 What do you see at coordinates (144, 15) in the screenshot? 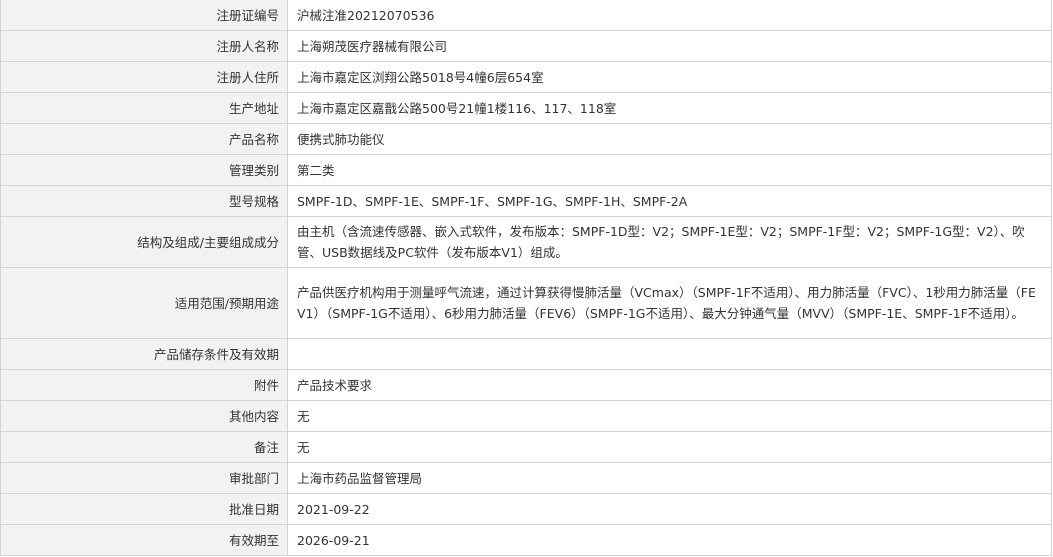
I see `row-label: 注册证编号` at bounding box center [144, 15].